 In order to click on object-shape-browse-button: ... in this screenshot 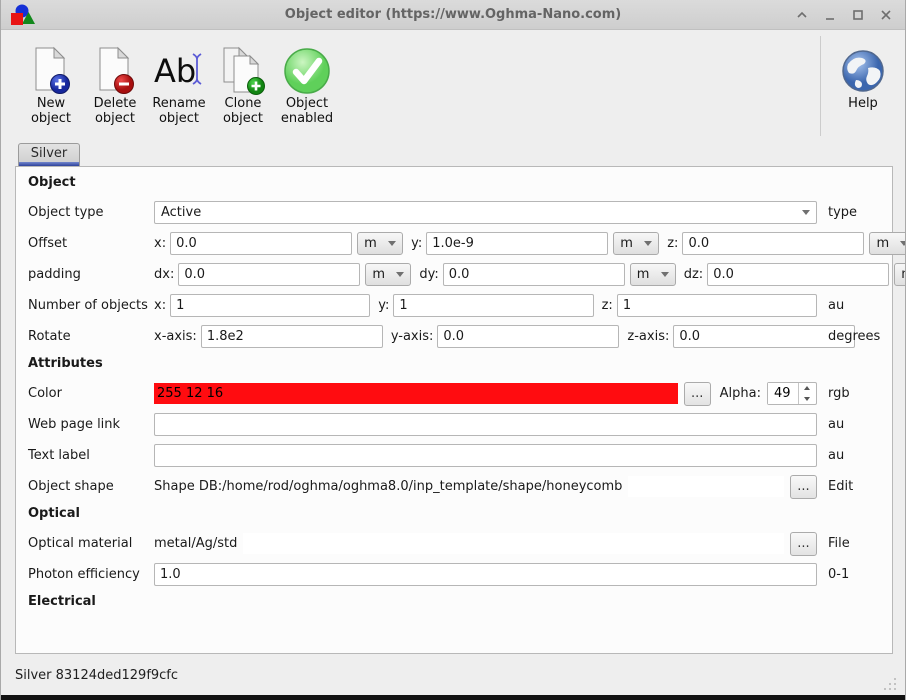, I will do `click(803, 486)`.